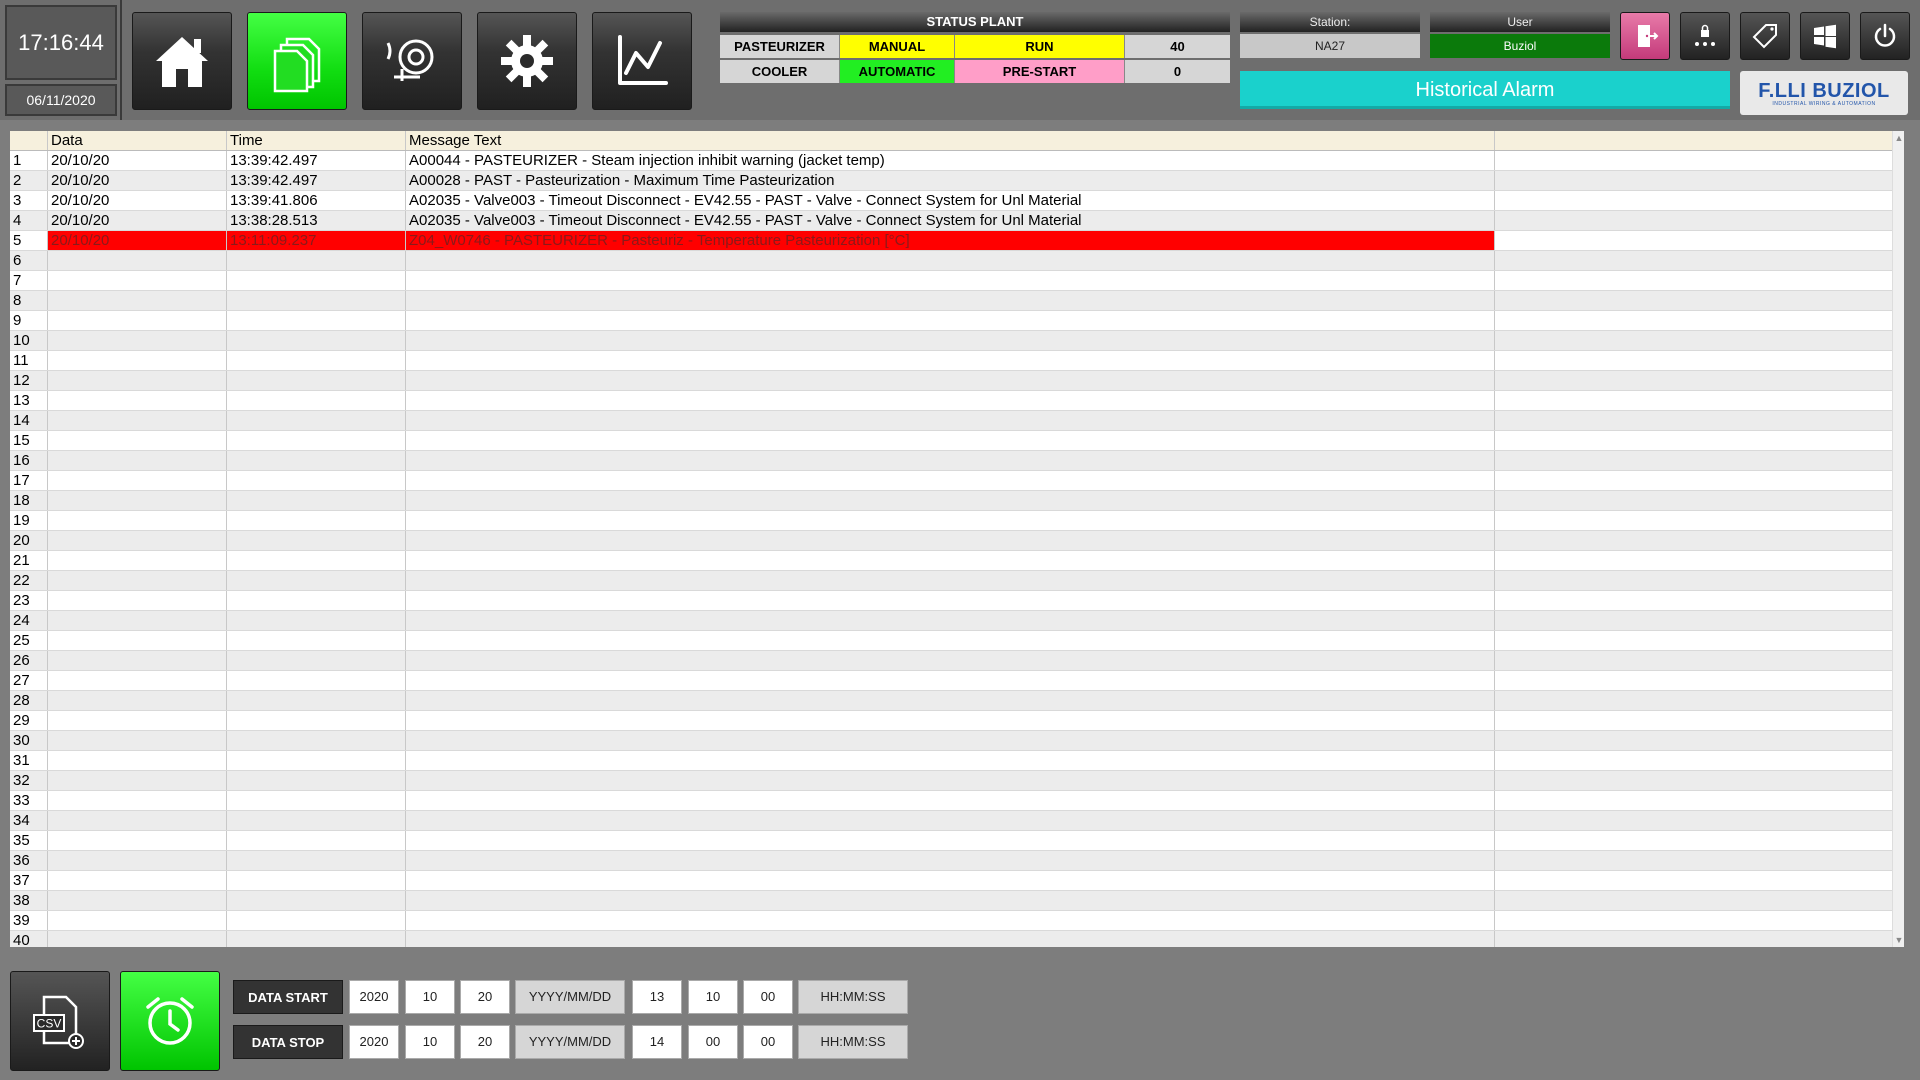 The width and height of the screenshot is (1920, 1080). Describe the element at coordinates (951, 341) in the screenshot. I see `table-row: 10` at that location.